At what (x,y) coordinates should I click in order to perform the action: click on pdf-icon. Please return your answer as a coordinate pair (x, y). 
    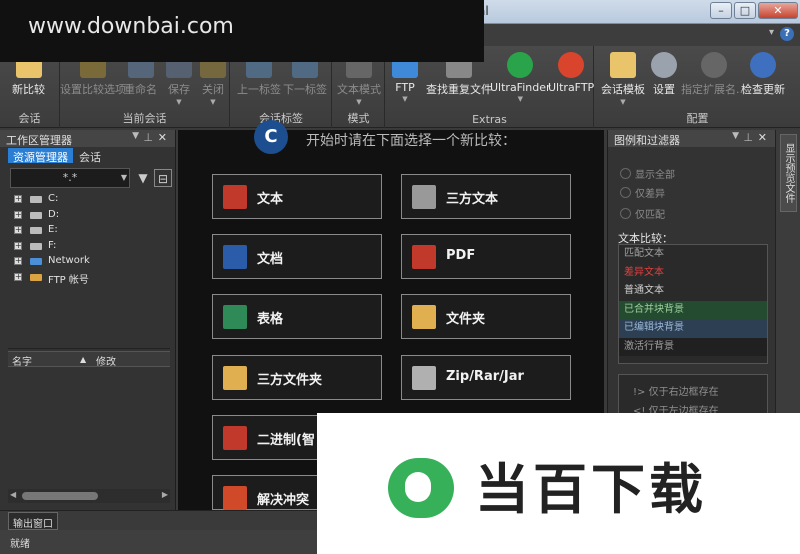
    Looking at the image, I should click on (424, 257).